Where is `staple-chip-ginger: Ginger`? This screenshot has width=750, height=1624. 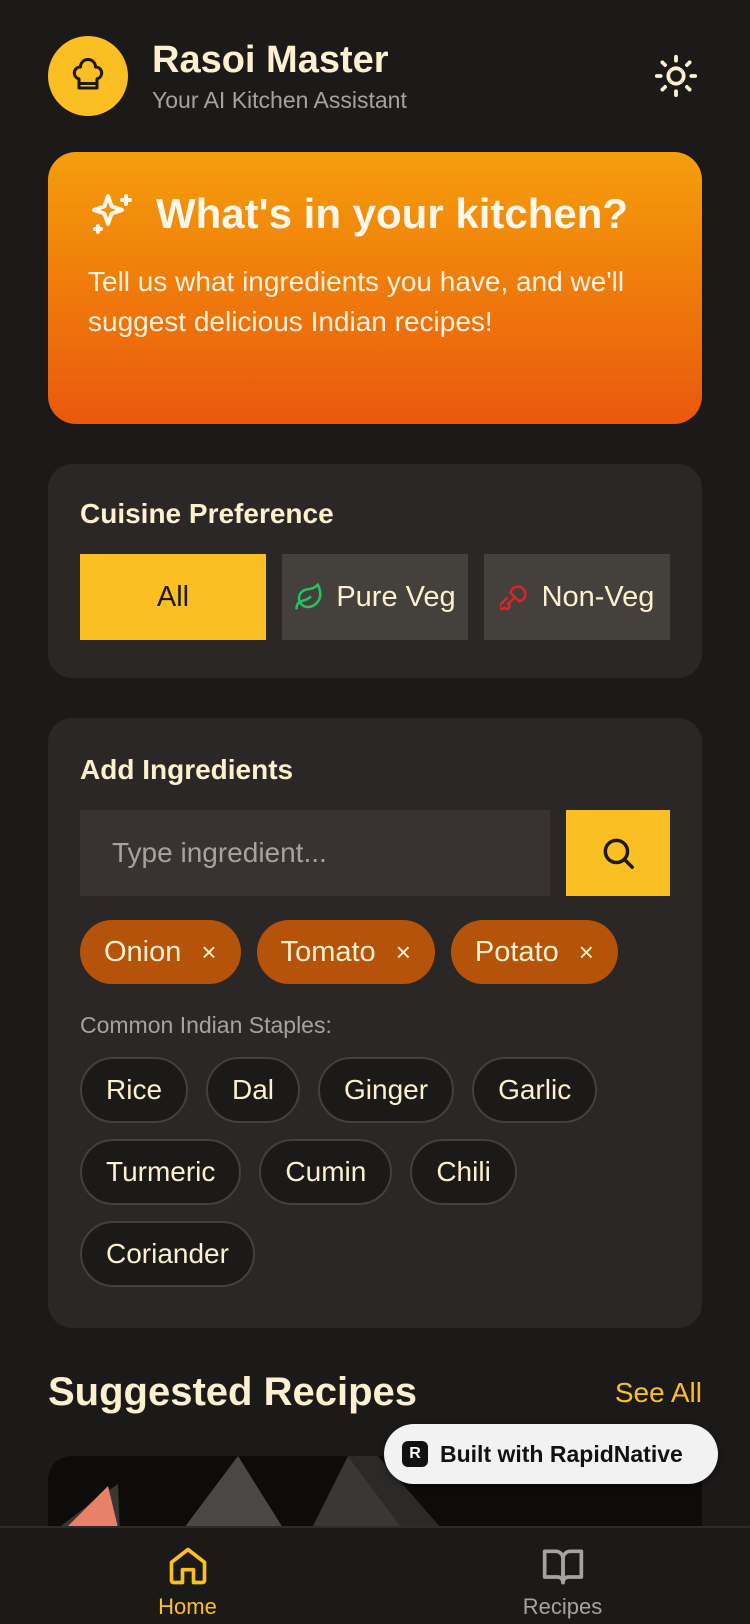 staple-chip-ginger: Ginger is located at coordinates (386, 1090).